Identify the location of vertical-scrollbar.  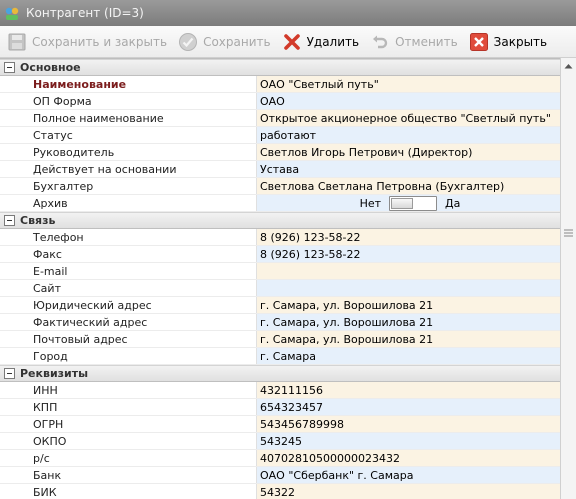
(568, 278).